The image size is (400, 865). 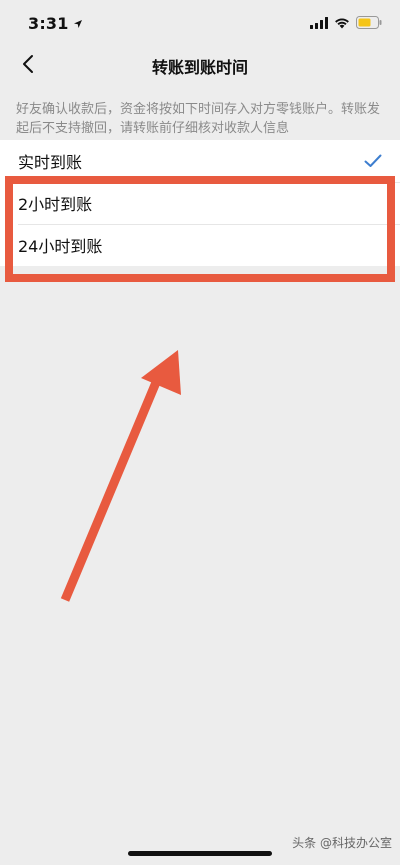 I want to click on chevron-left-icon, so click(x=28, y=66).